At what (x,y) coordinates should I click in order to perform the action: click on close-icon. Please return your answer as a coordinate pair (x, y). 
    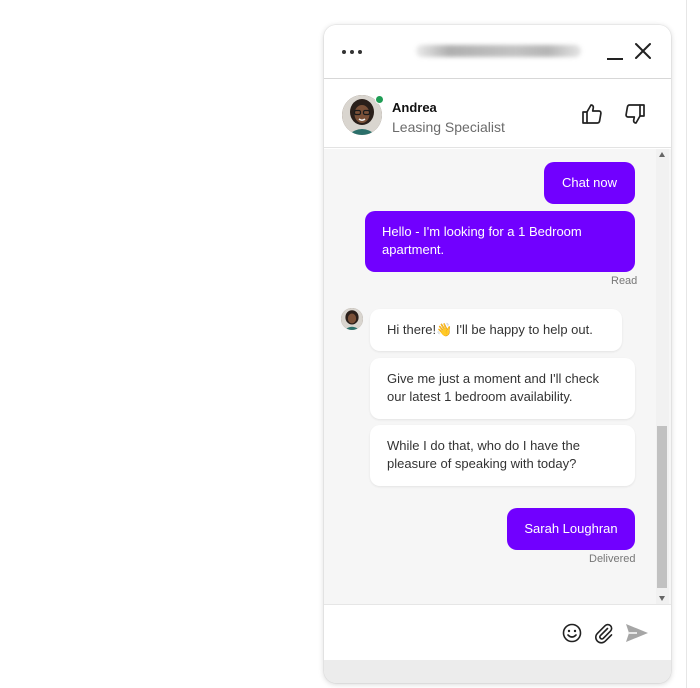
    Looking at the image, I should click on (643, 51).